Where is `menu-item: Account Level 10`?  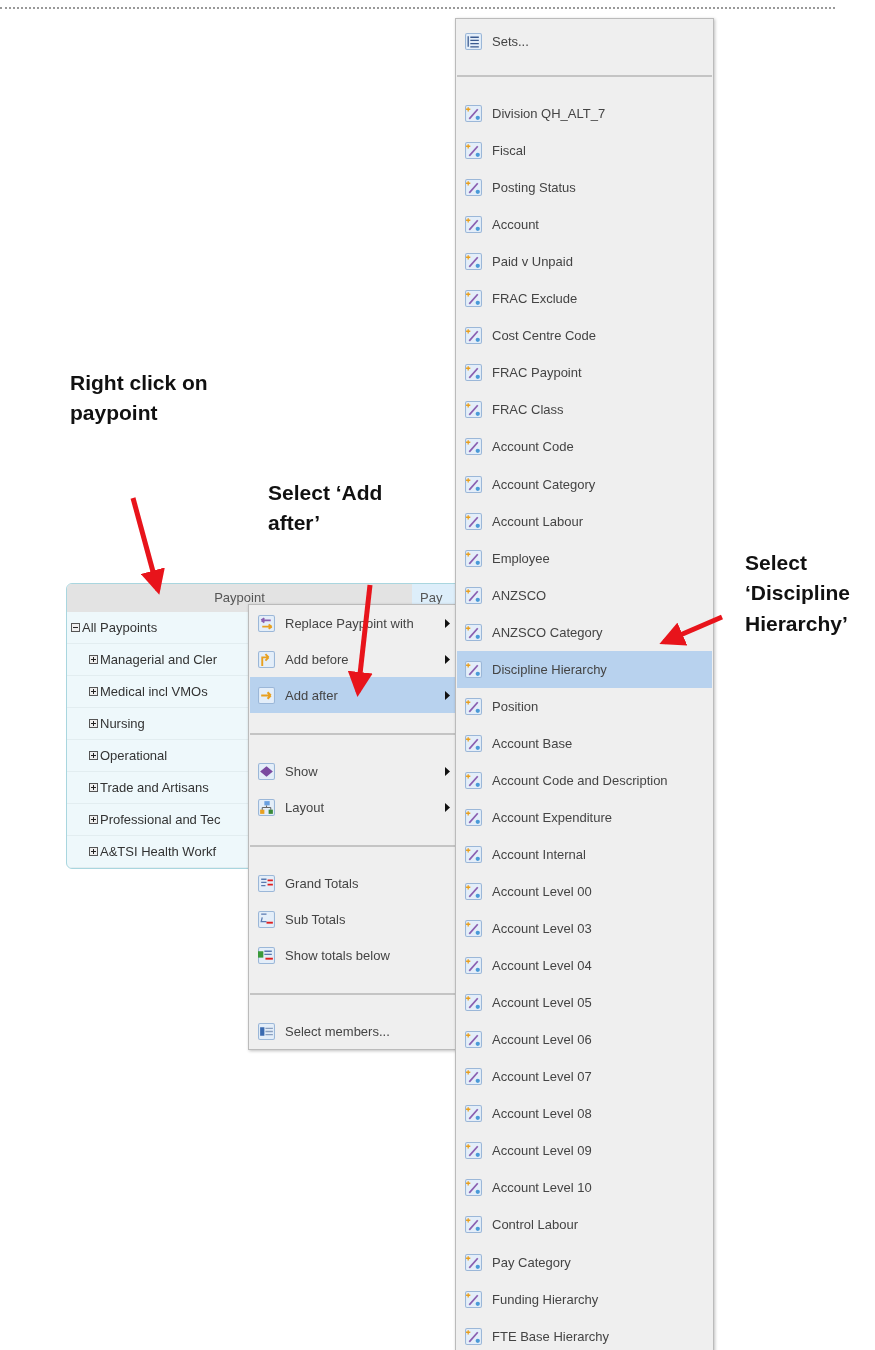 menu-item: Account Level 10 is located at coordinates (584, 1188).